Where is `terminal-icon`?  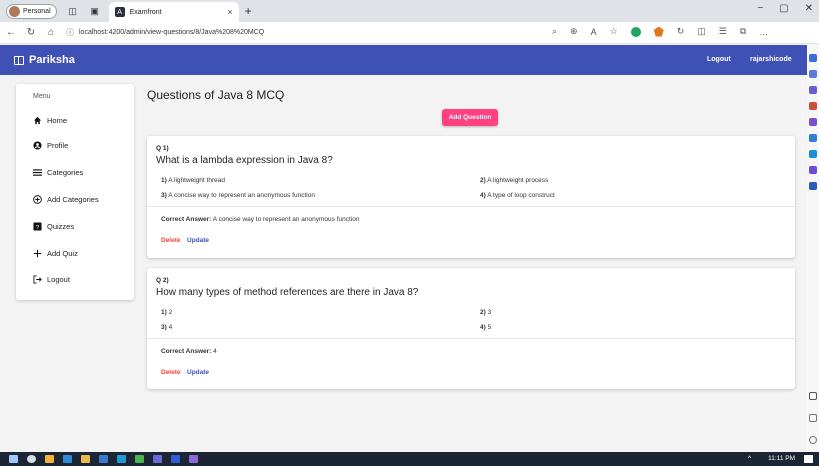 terminal-icon is located at coordinates (193, 459).